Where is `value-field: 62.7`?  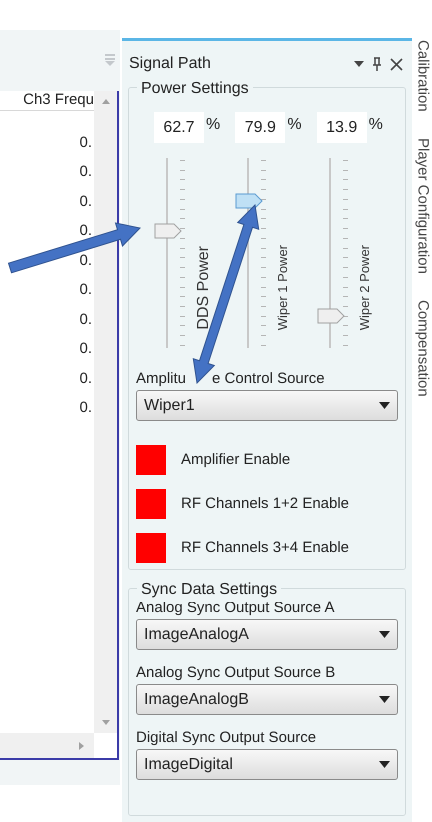
value-field: 62.7 is located at coordinates (179, 127).